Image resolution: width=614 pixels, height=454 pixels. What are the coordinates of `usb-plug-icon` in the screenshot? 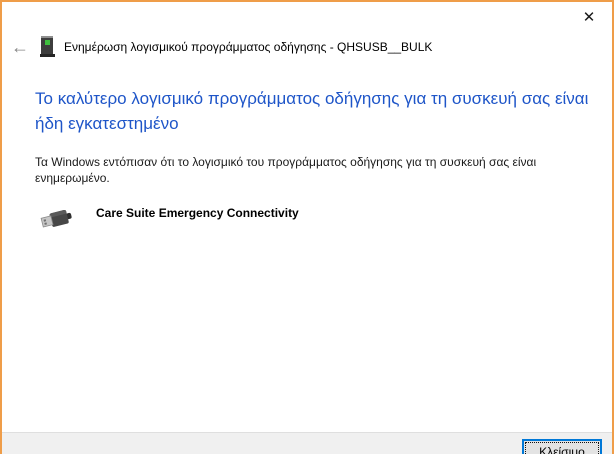 It's located at (56, 219).